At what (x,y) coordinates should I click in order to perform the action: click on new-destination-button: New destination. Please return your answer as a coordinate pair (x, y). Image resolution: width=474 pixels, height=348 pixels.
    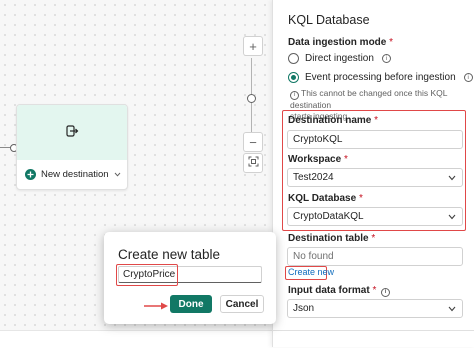
    Looking at the image, I should click on (72, 174).